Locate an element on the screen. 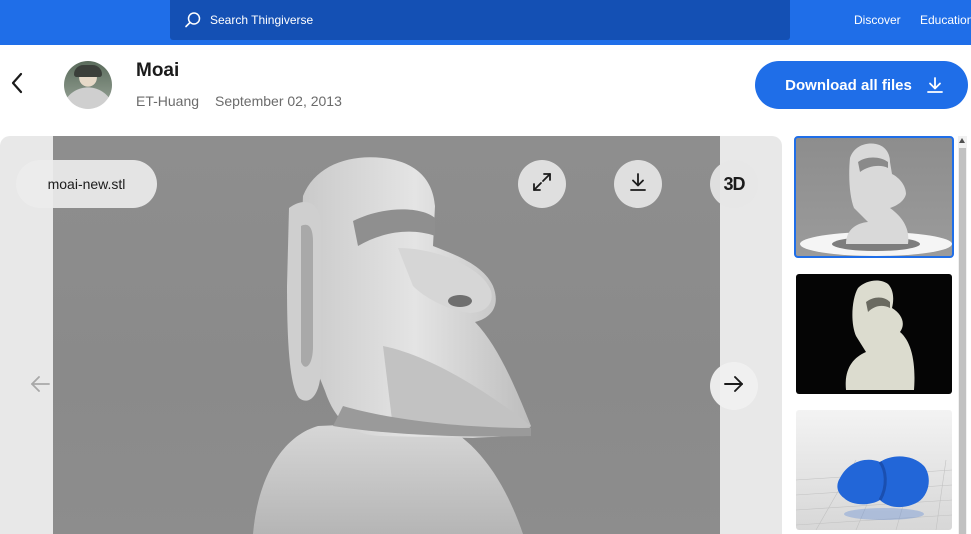 The image size is (971, 534). author-avatar is located at coordinates (88, 85).